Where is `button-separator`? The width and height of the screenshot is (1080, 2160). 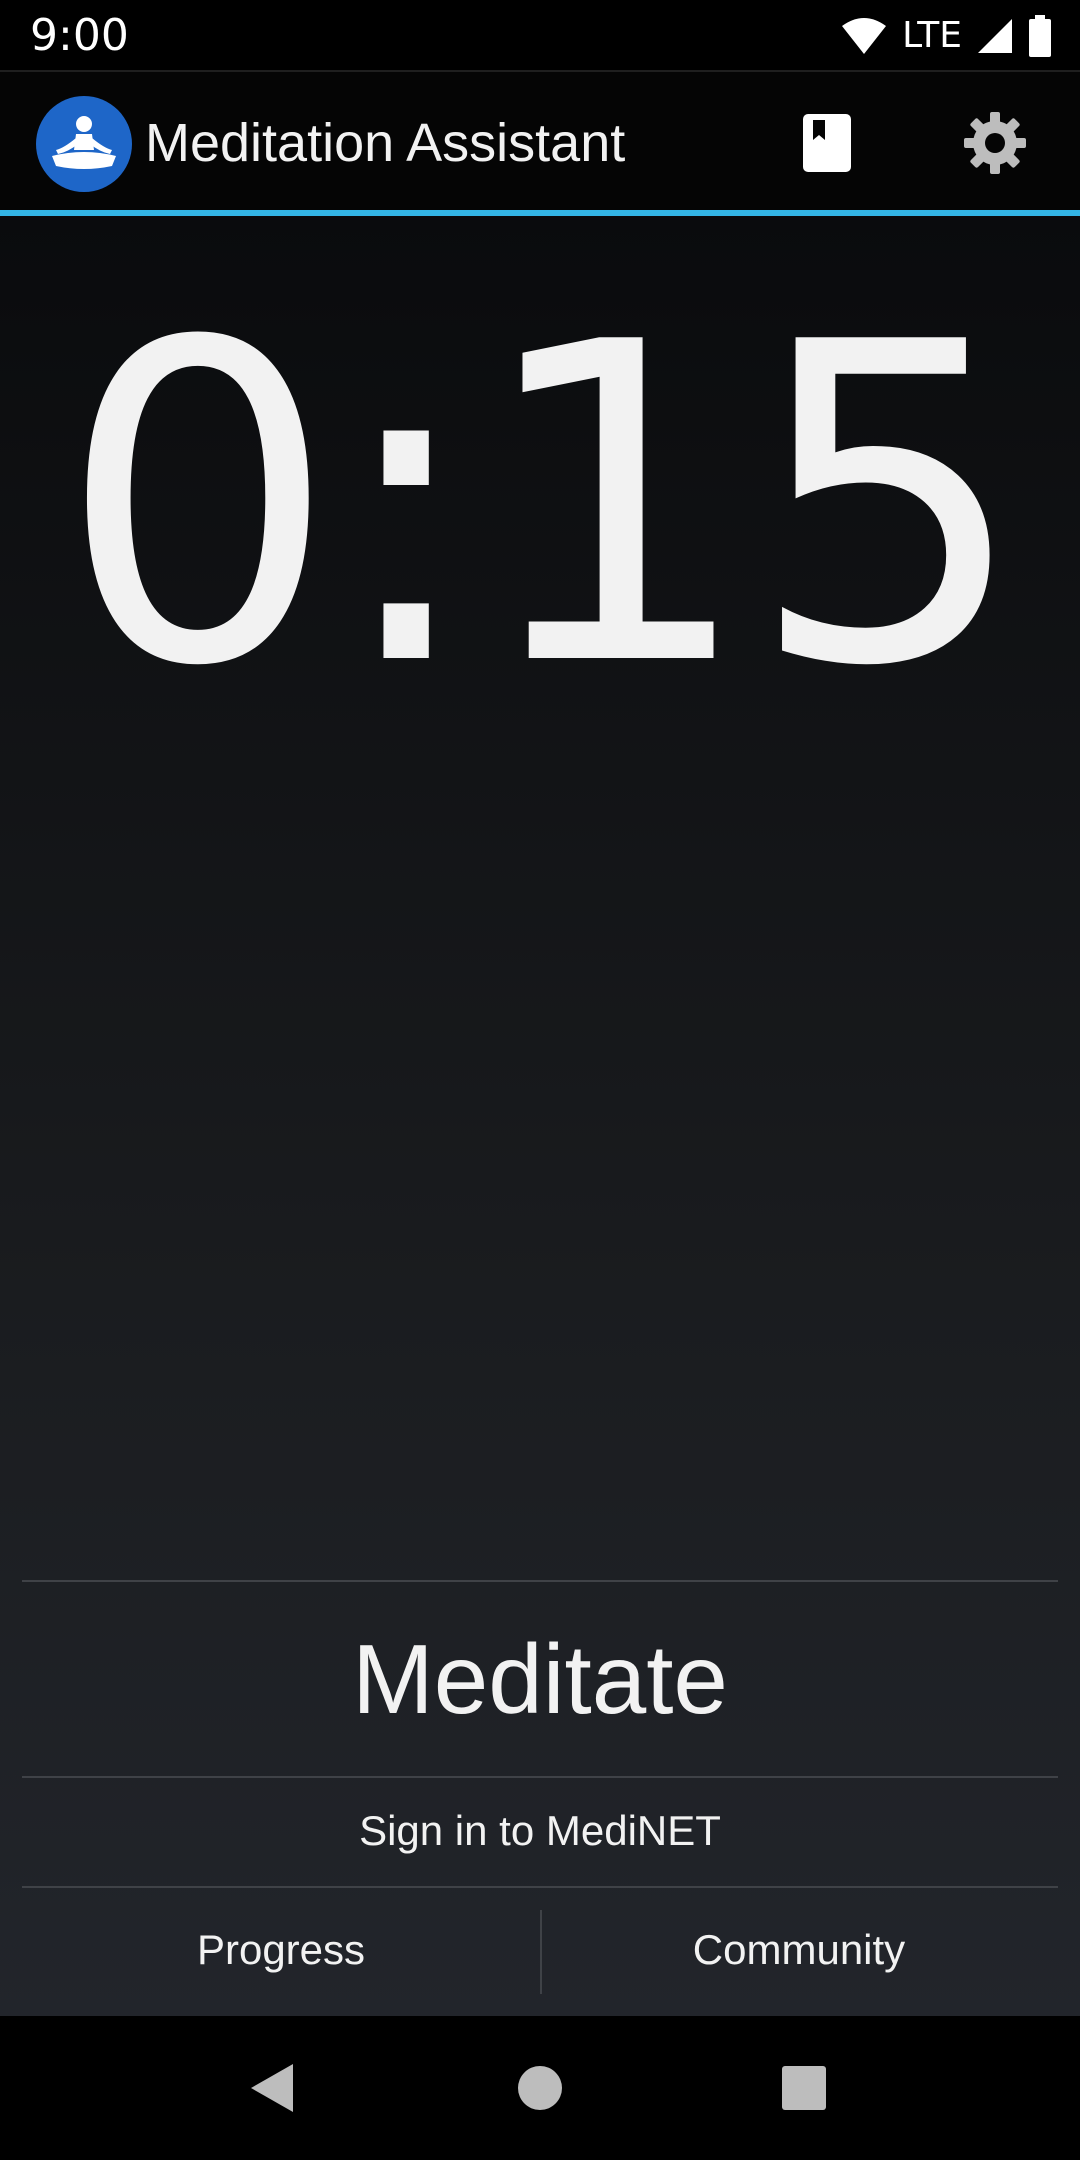 button-separator is located at coordinates (541, 1952).